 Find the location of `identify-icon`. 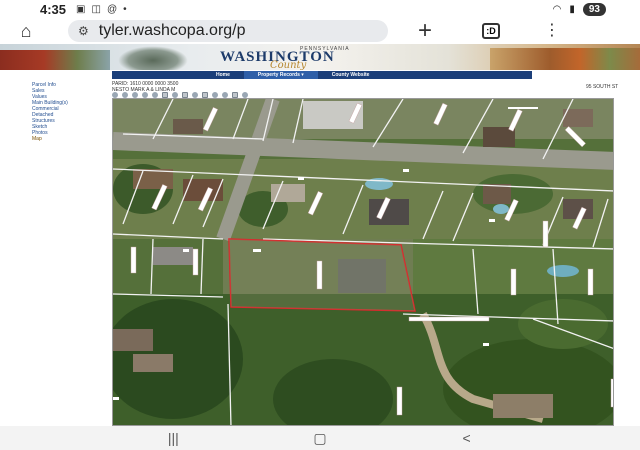

identify-icon is located at coordinates (155, 94).